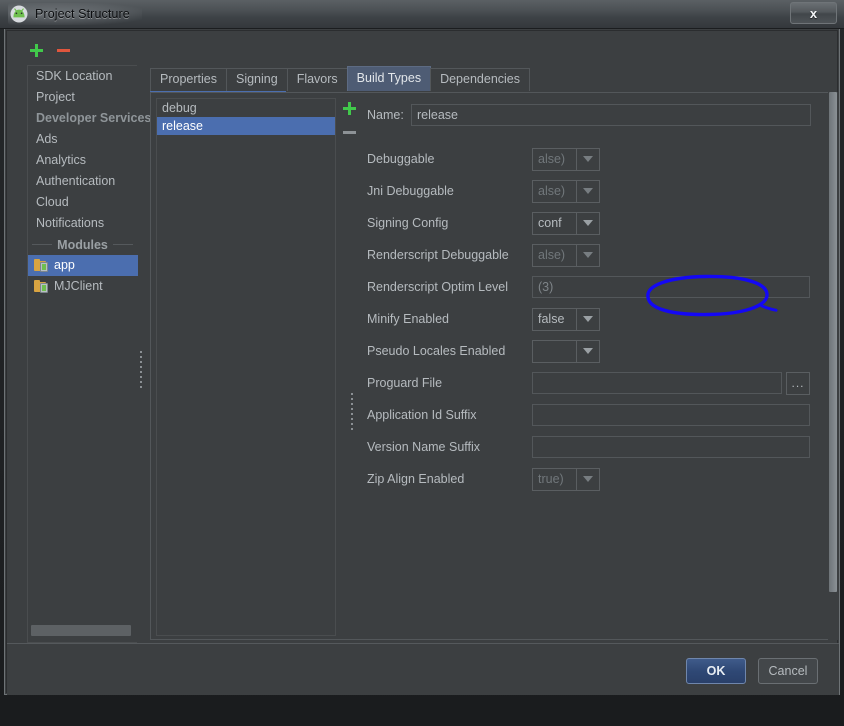  I want to click on combo-value-signing-config: conf, so click(554, 223).